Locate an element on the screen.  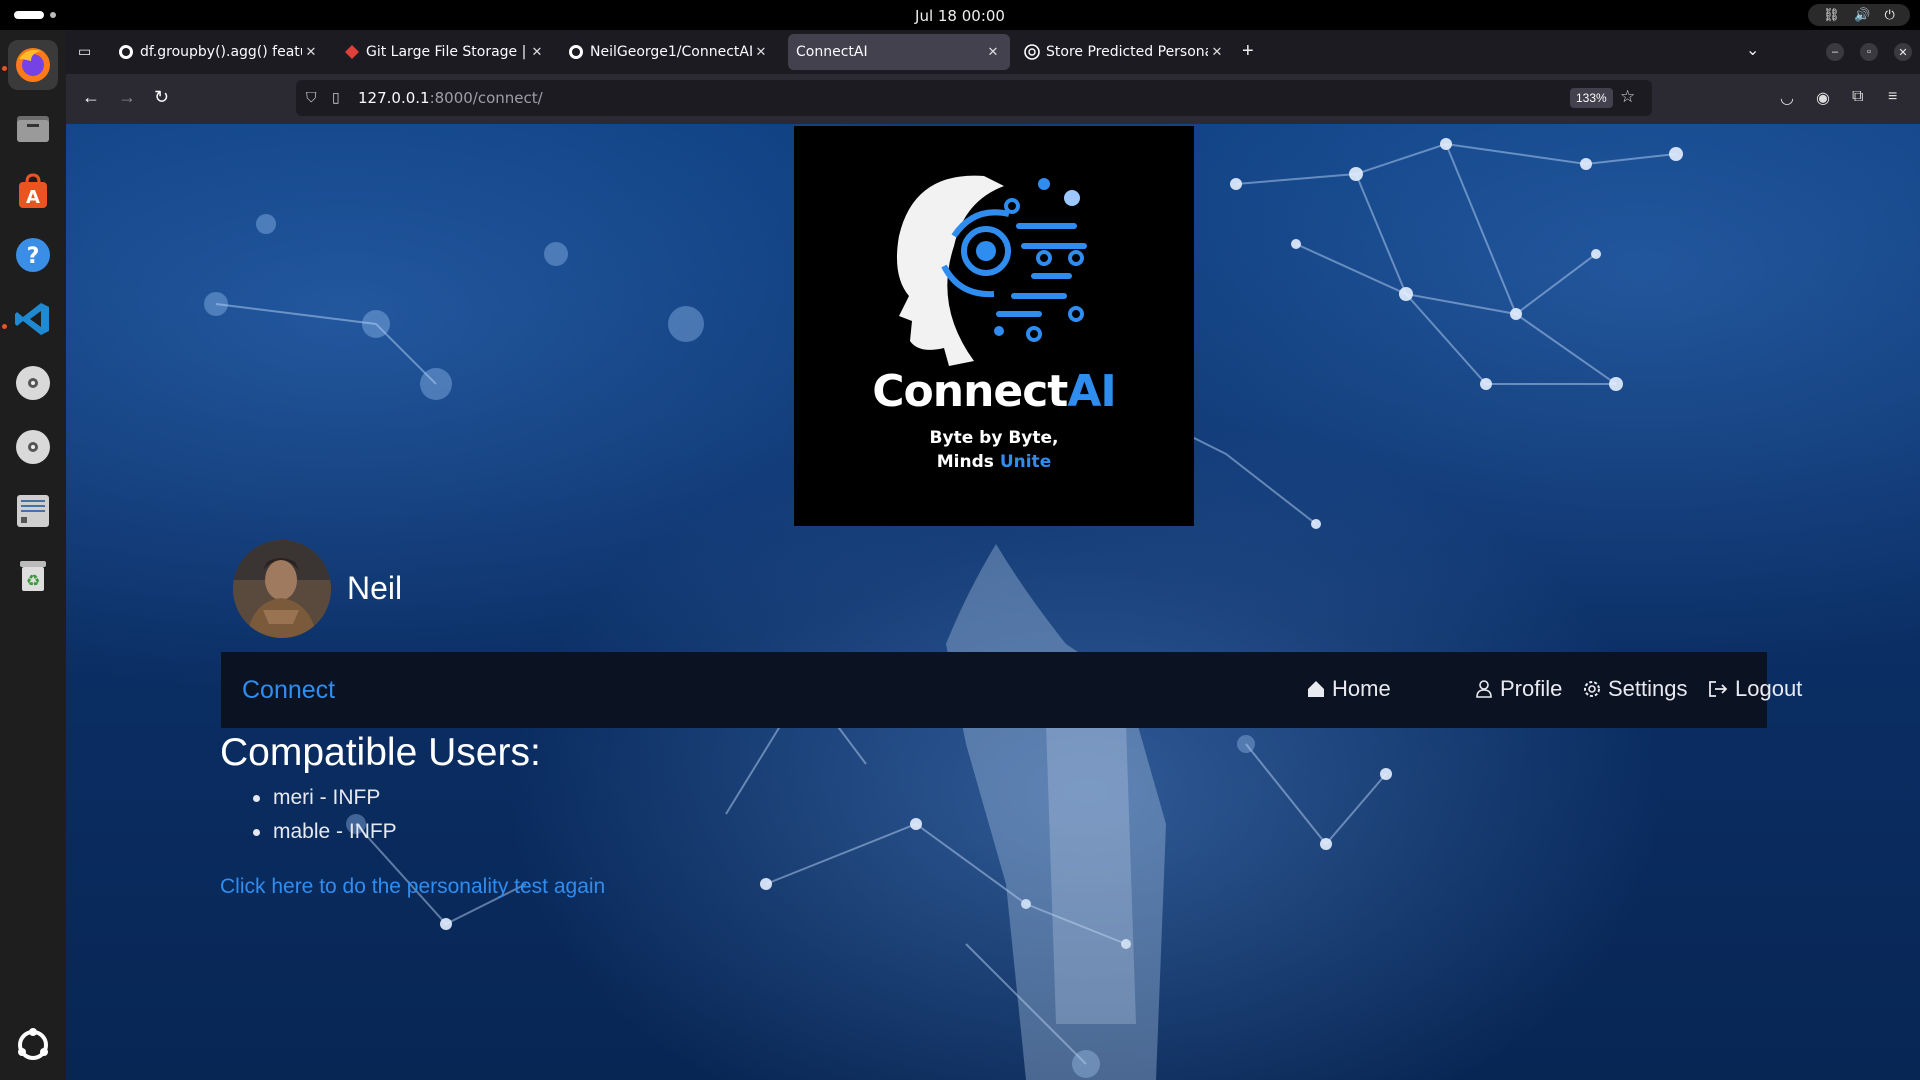
tab-4: Store Predicted Personali ✕ is located at coordinates (1125, 52).